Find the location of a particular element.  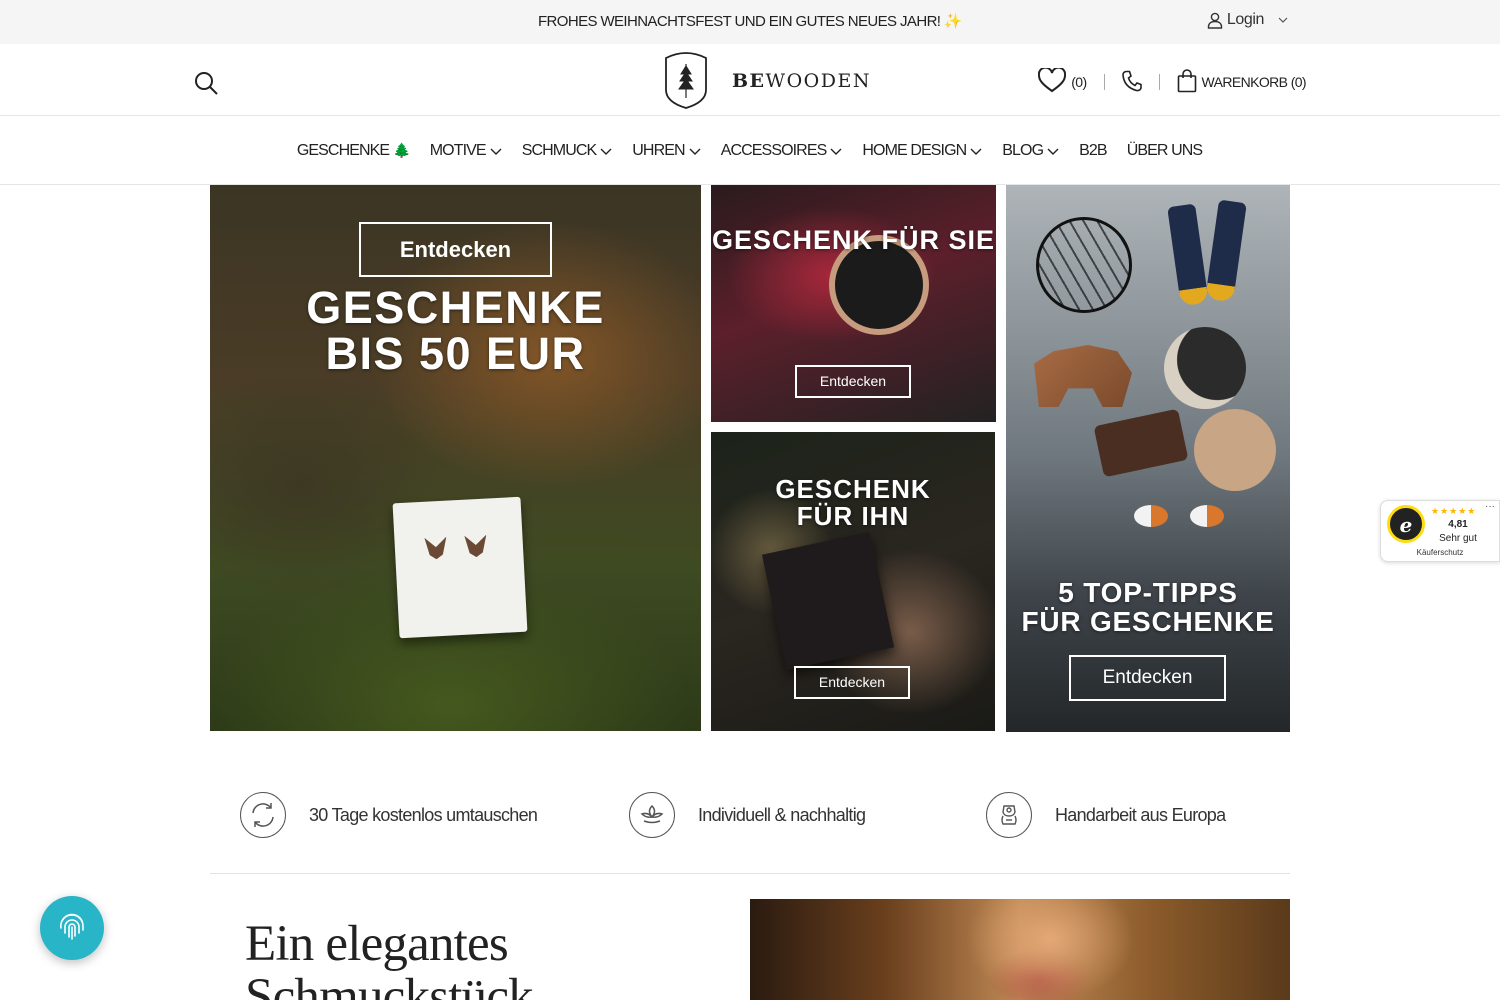

nav-item-accessoires: ACCESSOIRES is located at coordinates (782, 151).